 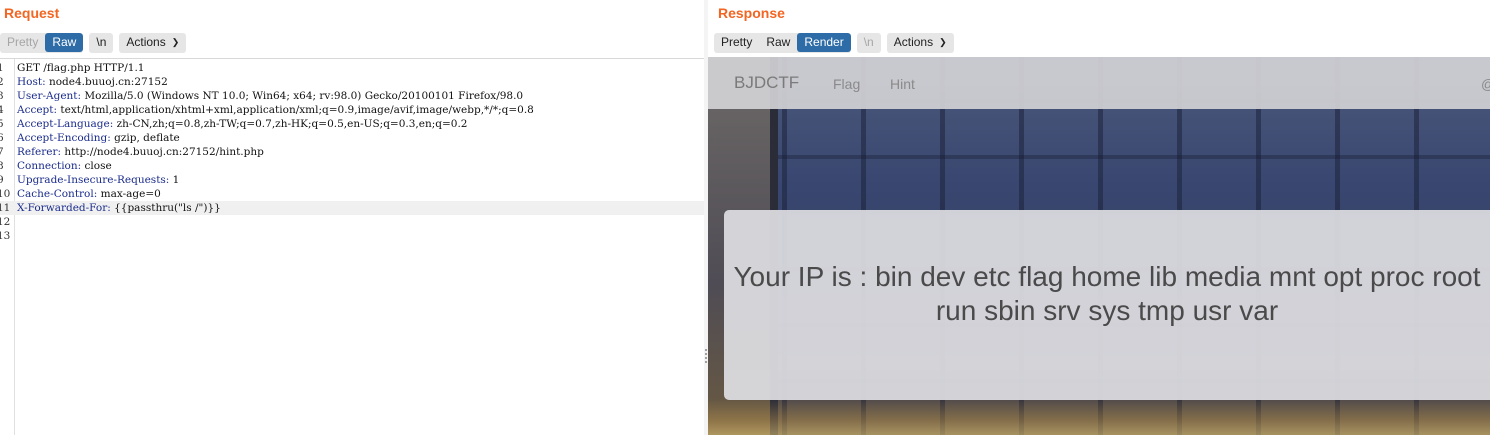 I want to click on line-number: 2, so click(x=2, y=82).